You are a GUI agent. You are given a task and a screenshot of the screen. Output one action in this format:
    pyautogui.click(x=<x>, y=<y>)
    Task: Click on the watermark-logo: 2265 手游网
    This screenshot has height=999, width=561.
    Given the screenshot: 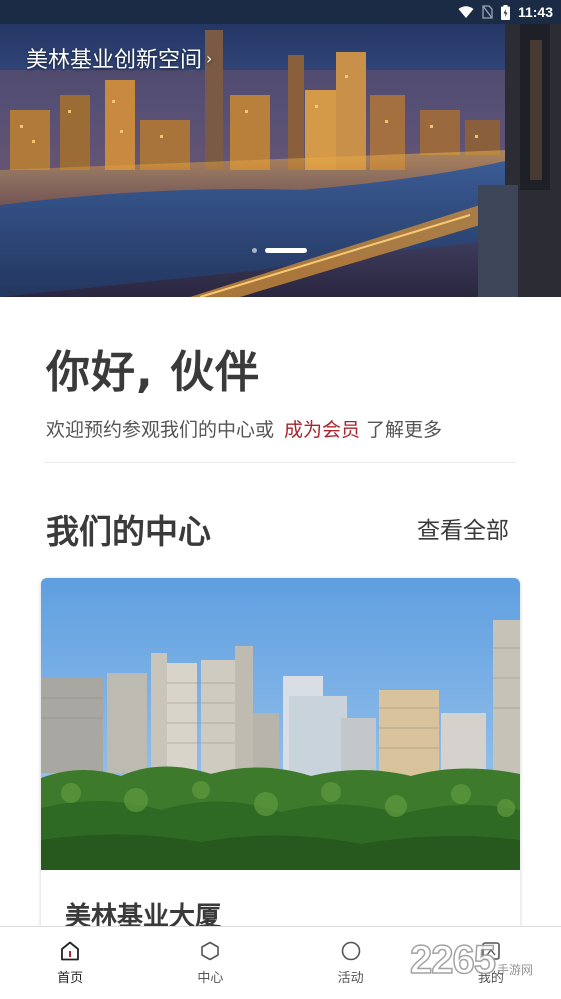 What is the action you would take?
    pyautogui.click(x=471, y=960)
    